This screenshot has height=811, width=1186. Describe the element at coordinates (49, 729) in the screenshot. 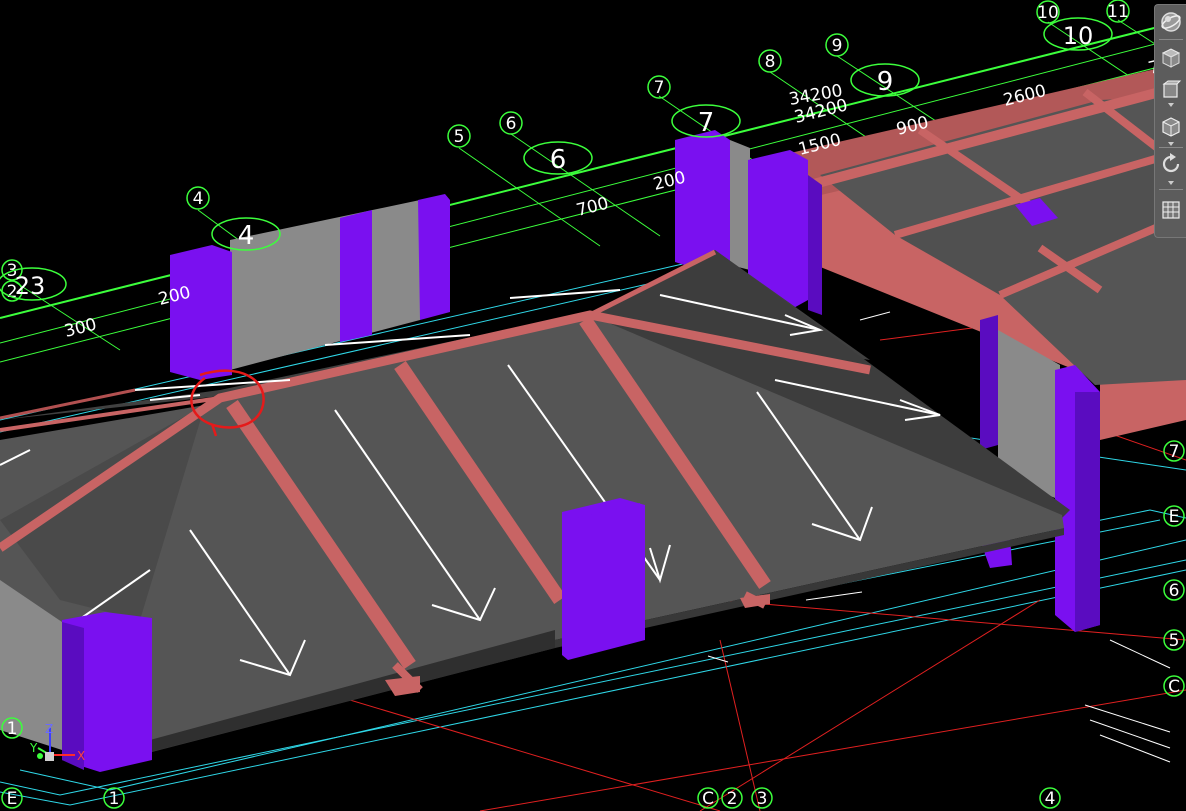

I see `svg-text: Z` at that location.